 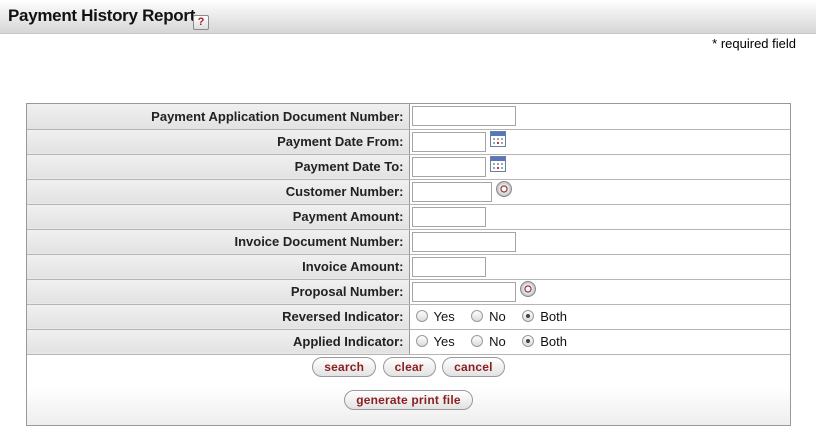 What do you see at coordinates (218, 167) in the screenshot?
I see `field-label: Payment Date To:` at bounding box center [218, 167].